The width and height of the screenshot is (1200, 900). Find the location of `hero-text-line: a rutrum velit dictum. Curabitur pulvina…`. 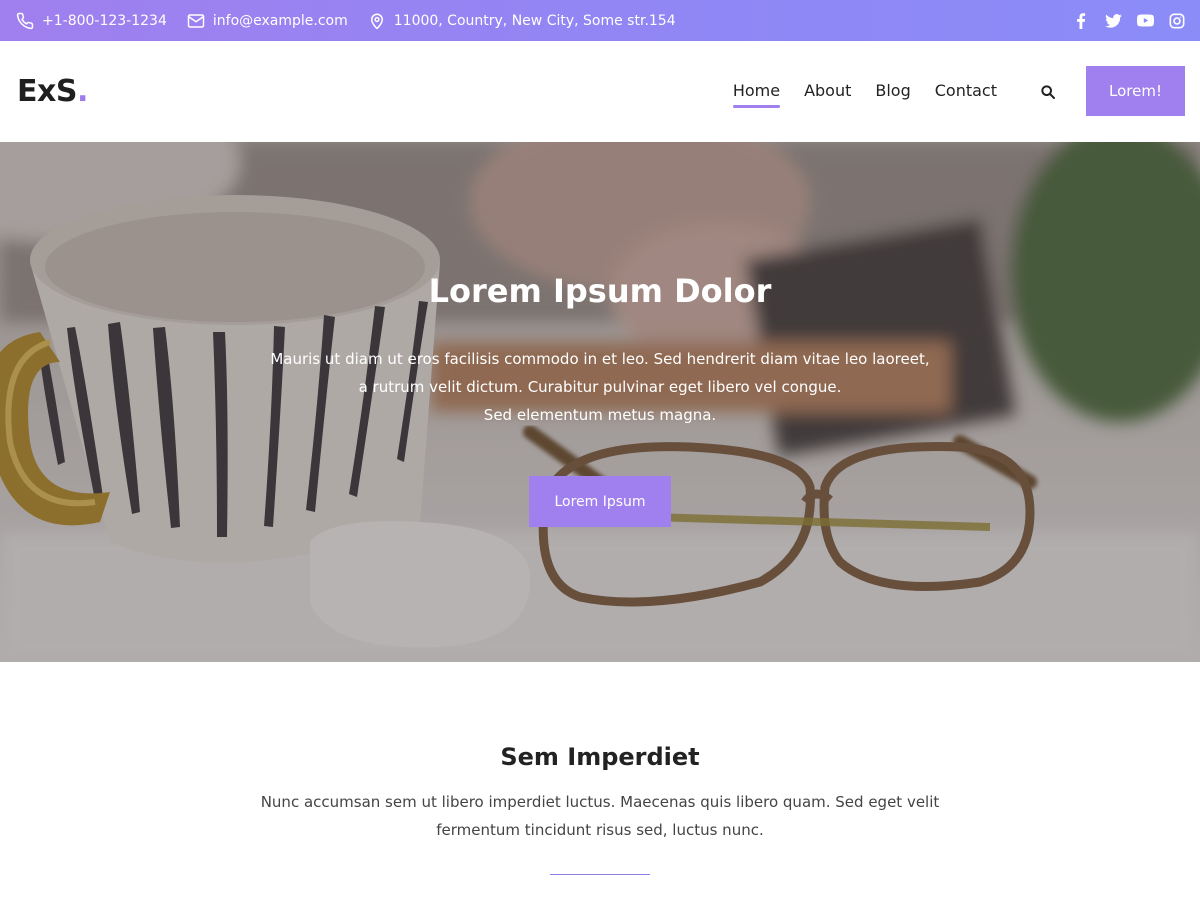

hero-text-line: a rutrum velit dictum. Curabitur pulvina… is located at coordinates (600, 387).